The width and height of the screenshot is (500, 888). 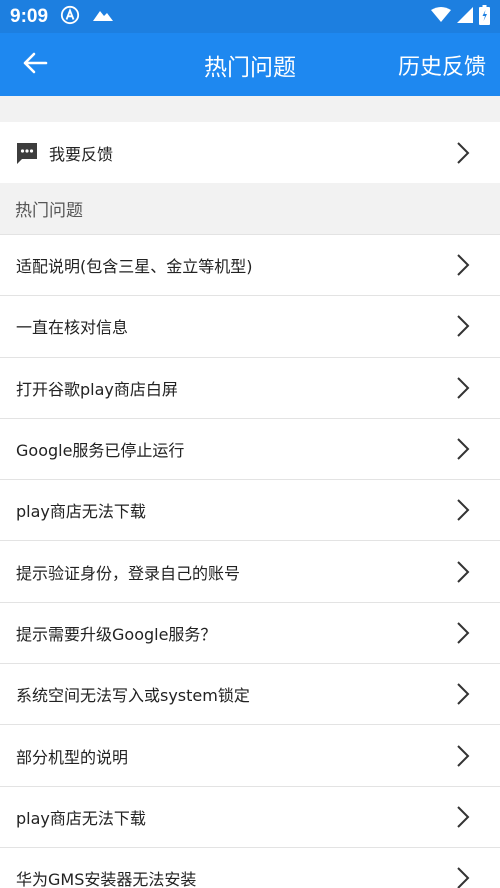 What do you see at coordinates (250, 755) in the screenshot?
I see `list-item: 部分机型的说明` at bounding box center [250, 755].